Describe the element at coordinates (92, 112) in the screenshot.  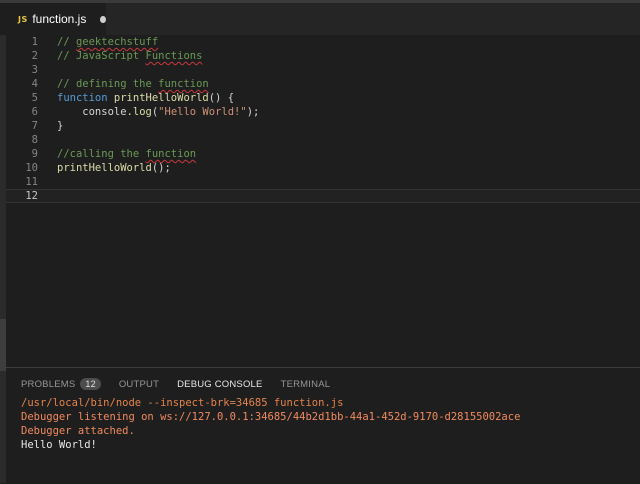
I see `code-token: console` at that location.